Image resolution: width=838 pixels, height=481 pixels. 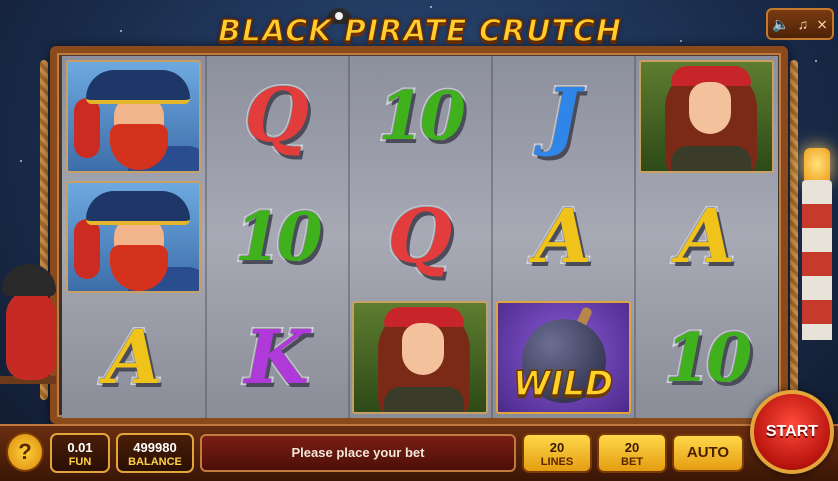 What do you see at coordinates (563, 384) in the screenshot?
I see `wild-label: WILD` at bounding box center [563, 384].